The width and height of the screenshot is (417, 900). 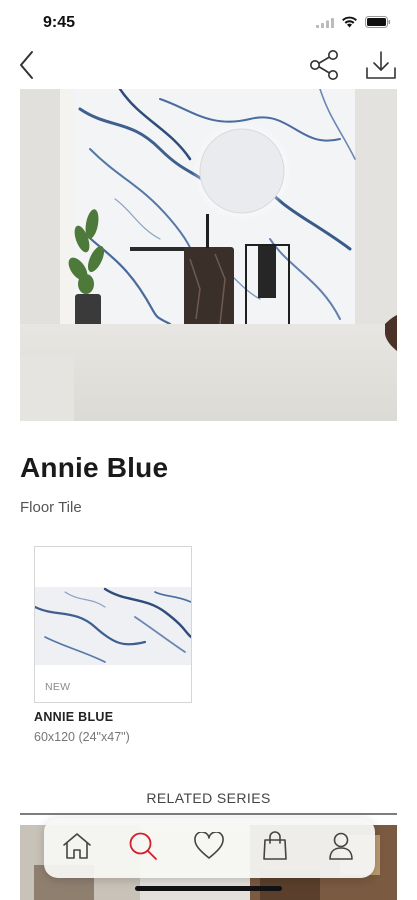 I want to click on status-time: 9:45, so click(x=59, y=22).